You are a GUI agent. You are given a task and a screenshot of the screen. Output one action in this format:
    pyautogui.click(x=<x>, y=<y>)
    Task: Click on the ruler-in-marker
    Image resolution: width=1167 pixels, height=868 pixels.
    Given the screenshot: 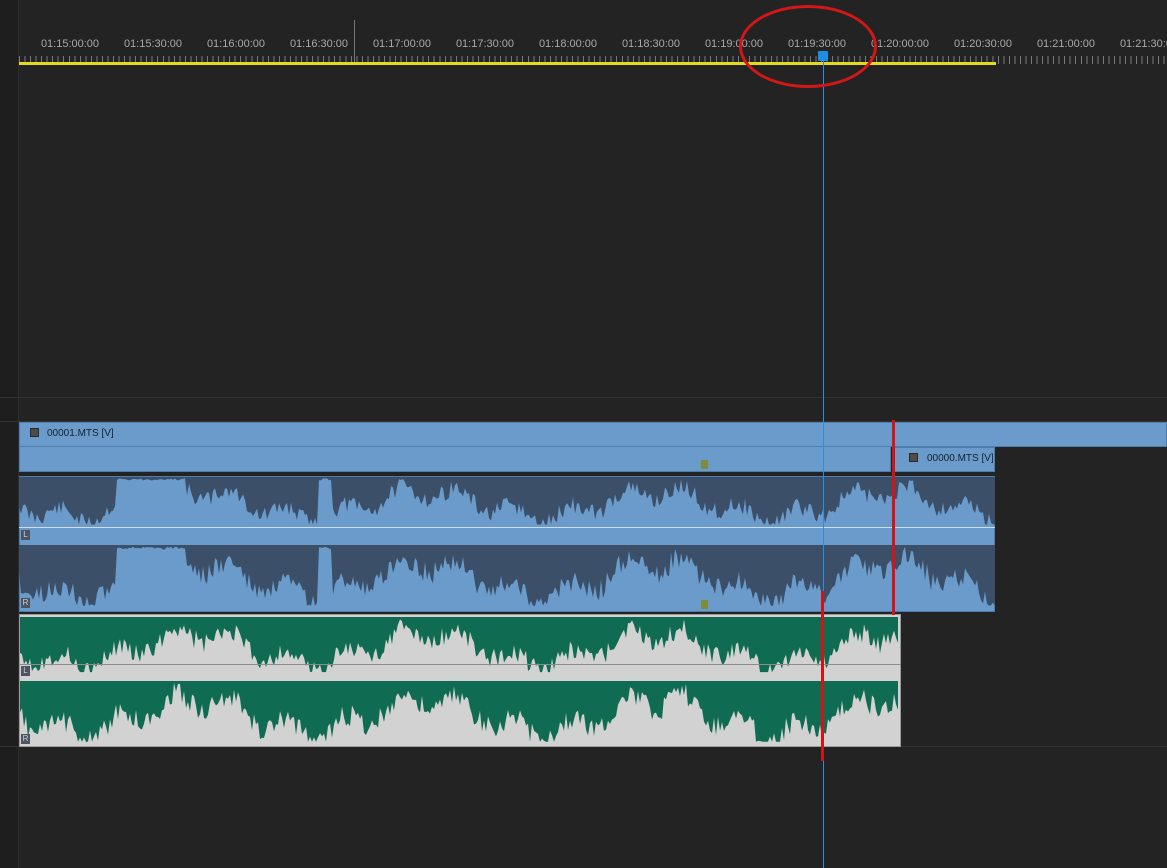 What is the action you would take?
    pyautogui.click(x=354, y=41)
    